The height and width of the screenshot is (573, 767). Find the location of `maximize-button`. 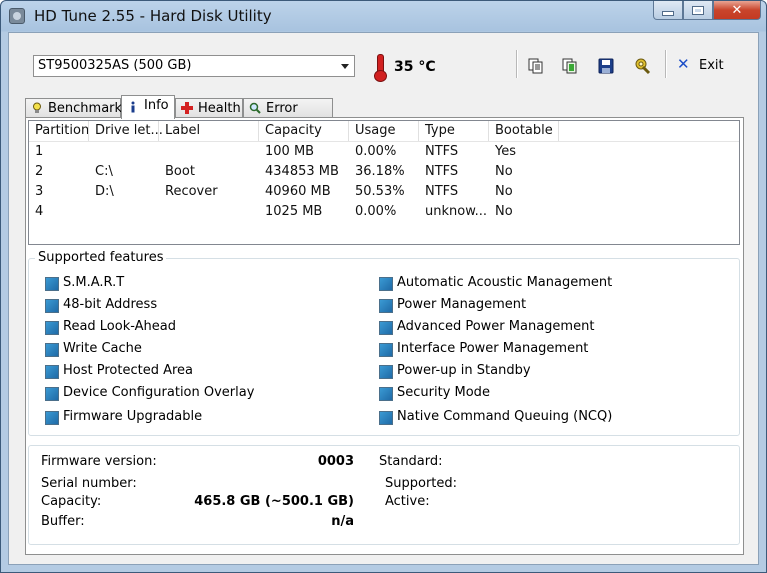

maximize-button is located at coordinates (698, 10).